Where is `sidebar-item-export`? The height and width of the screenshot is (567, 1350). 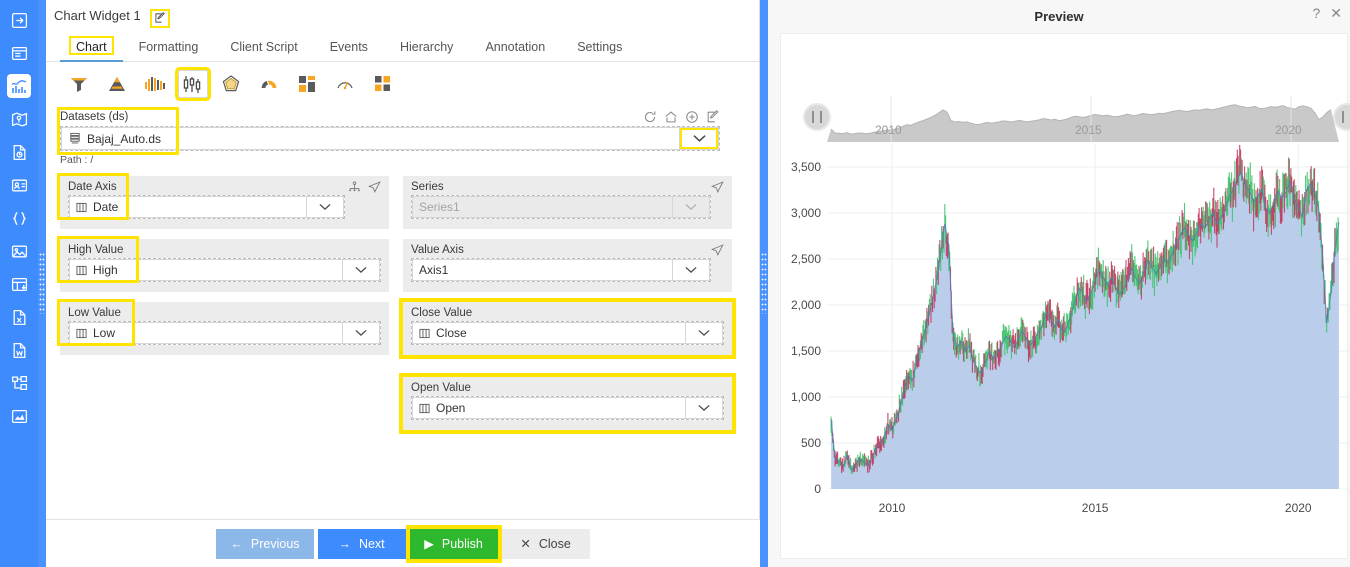 sidebar-item-export is located at coordinates (19, 20).